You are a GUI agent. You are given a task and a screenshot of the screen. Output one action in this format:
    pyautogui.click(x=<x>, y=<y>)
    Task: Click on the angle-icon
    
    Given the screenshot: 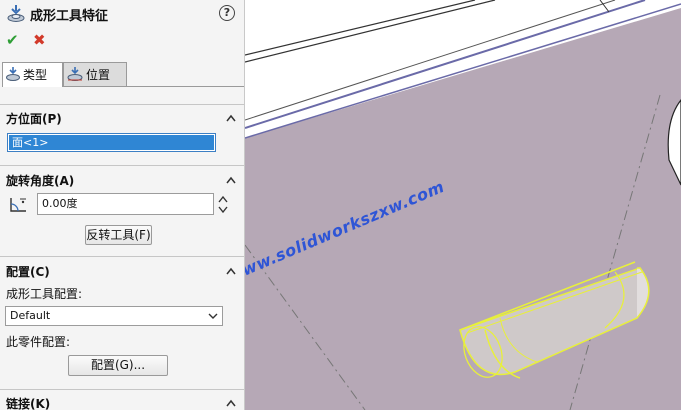 What is the action you would take?
    pyautogui.click(x=19, y=206)
    